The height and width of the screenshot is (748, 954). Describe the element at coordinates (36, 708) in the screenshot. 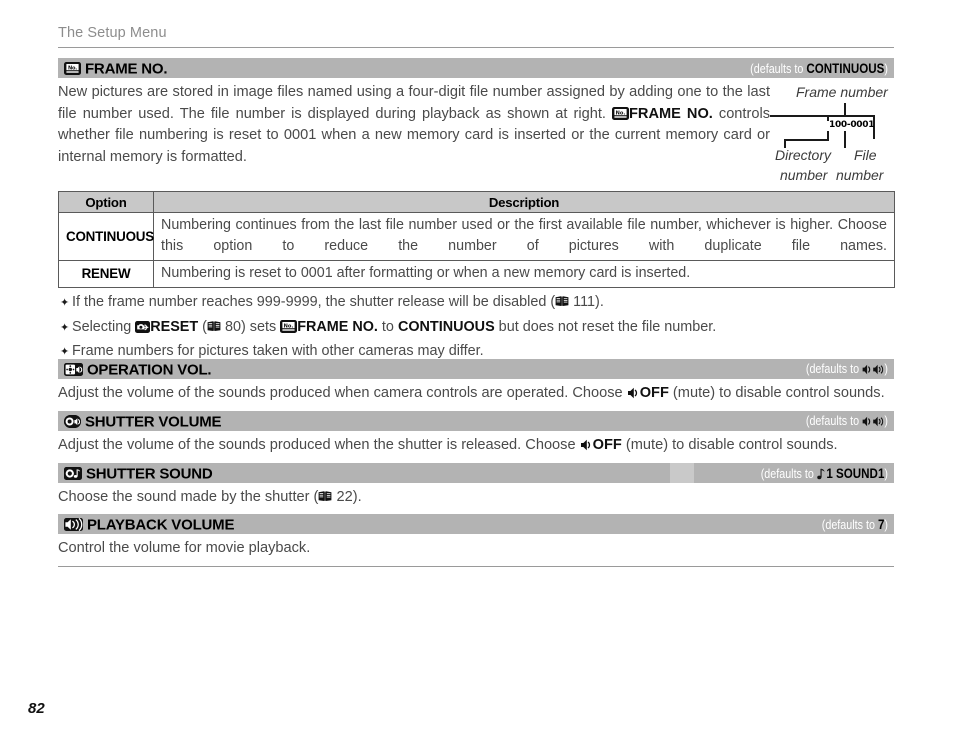

I see `page-number: 82` at that location.